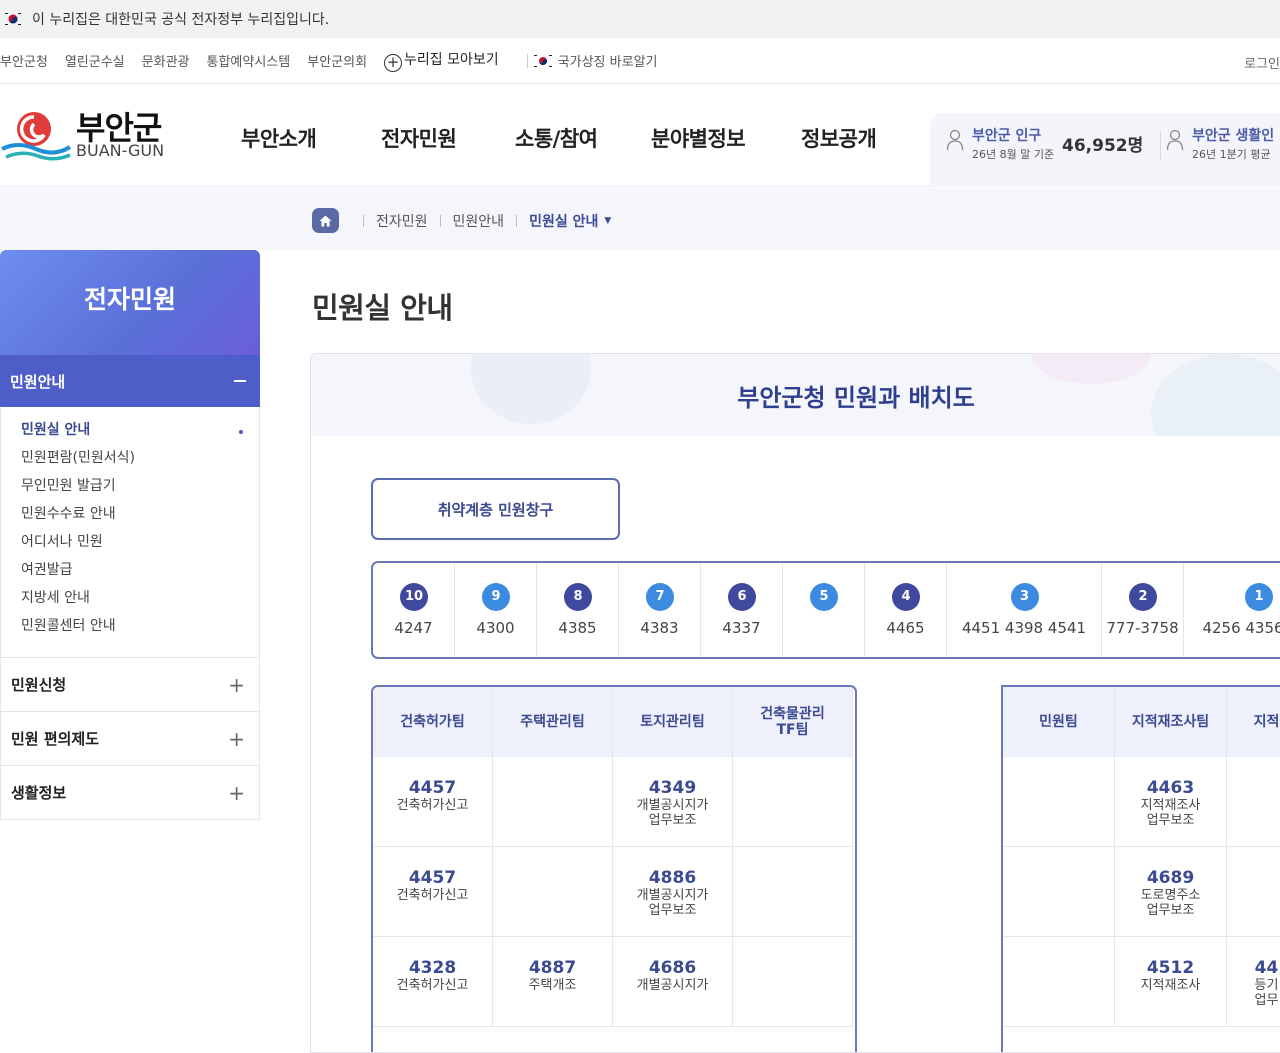 This screenshot has width=1280, height=1053. What do you see at coordinates (402, 221) in the screenshot?
I see `breadcrumb-item: 전자민원` at bounding box center [402, 221].